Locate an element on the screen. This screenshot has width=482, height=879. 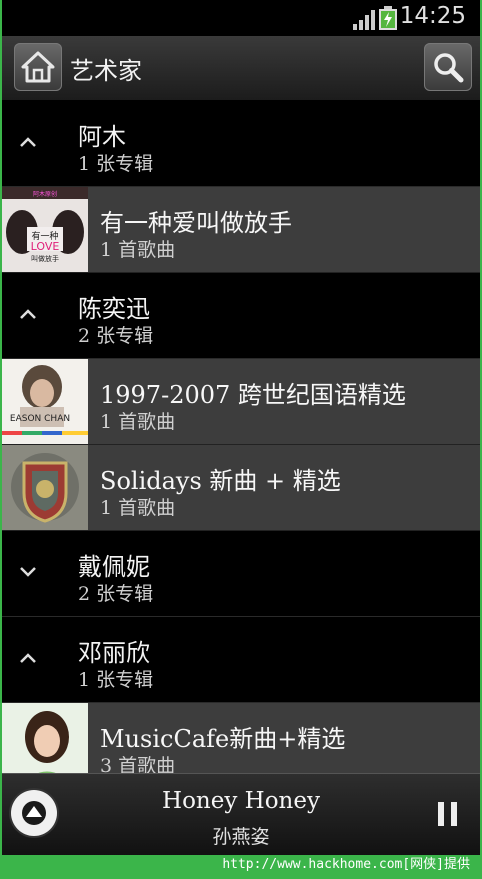
album-title: MusicCafe新曲+精选 is located at coordinates (223, 739).